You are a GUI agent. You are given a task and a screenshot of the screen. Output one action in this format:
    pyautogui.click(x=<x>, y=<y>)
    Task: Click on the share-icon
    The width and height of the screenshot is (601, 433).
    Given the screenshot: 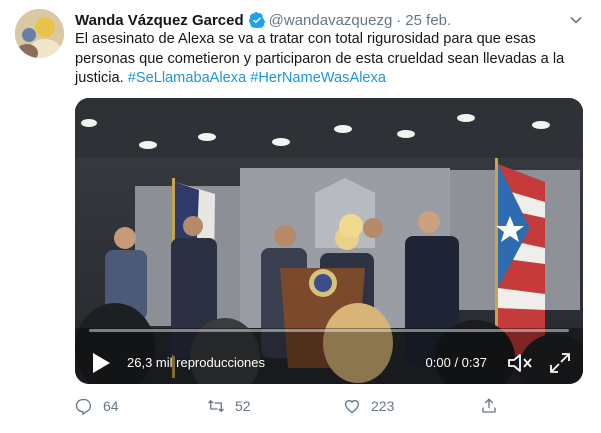 What is the action you would take?
    pyautogui.click(x=489, y=405)
    